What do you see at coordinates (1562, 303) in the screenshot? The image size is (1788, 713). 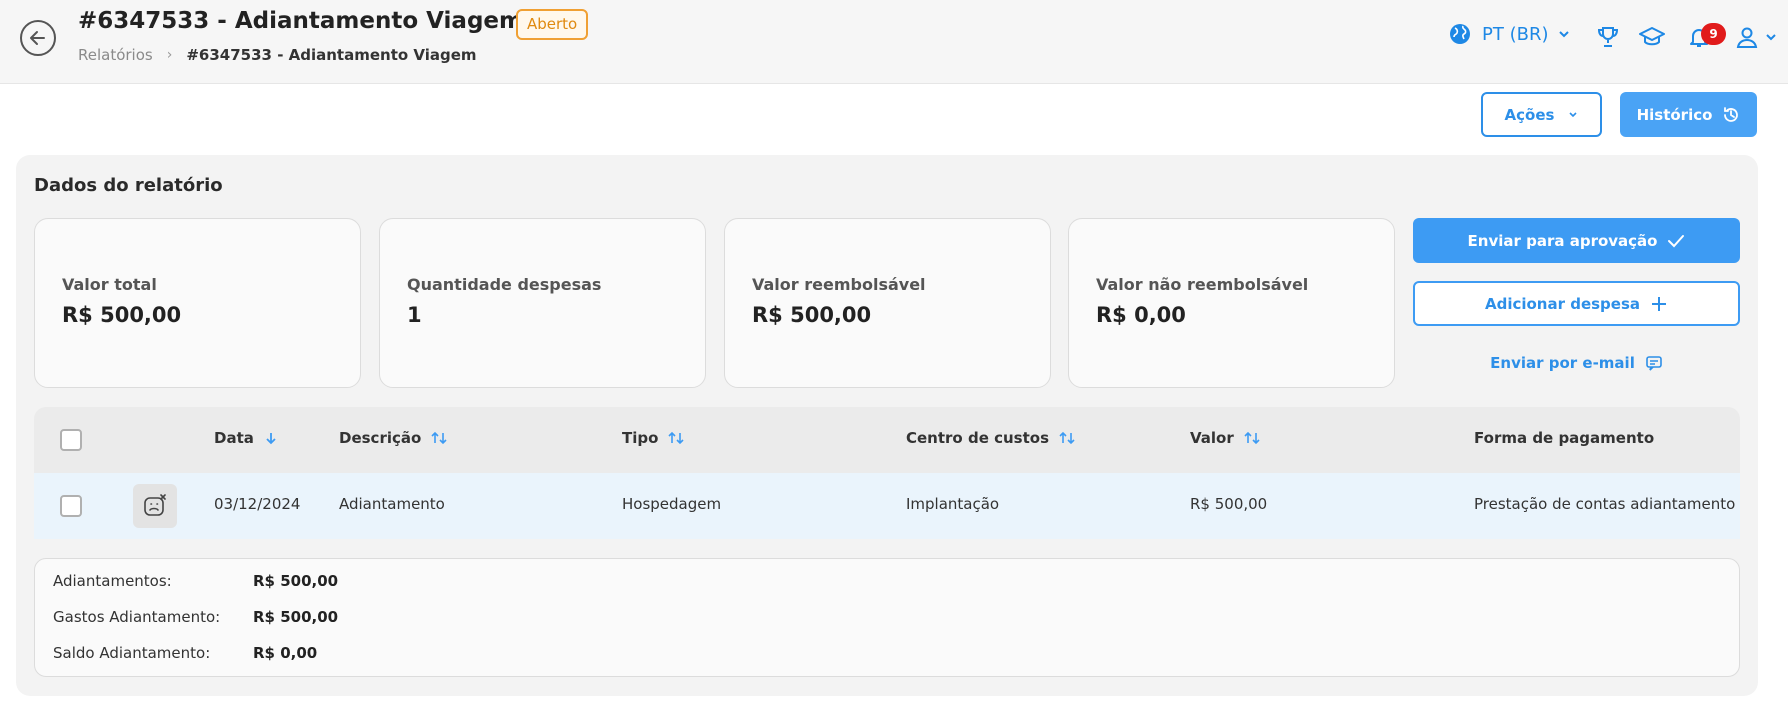 I see `add-expense-label: Adicionar despesa` at bounding box center [1562, 303].